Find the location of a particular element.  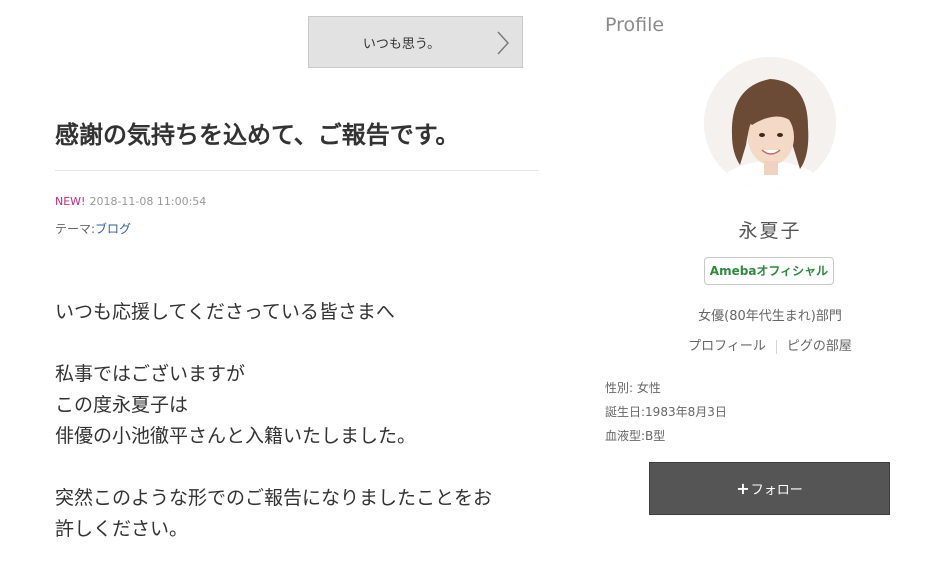

profile-facts: 性別: 女性 誕生日:1983年8月3日 血液型:B型 is located at coordinates (666, 412).